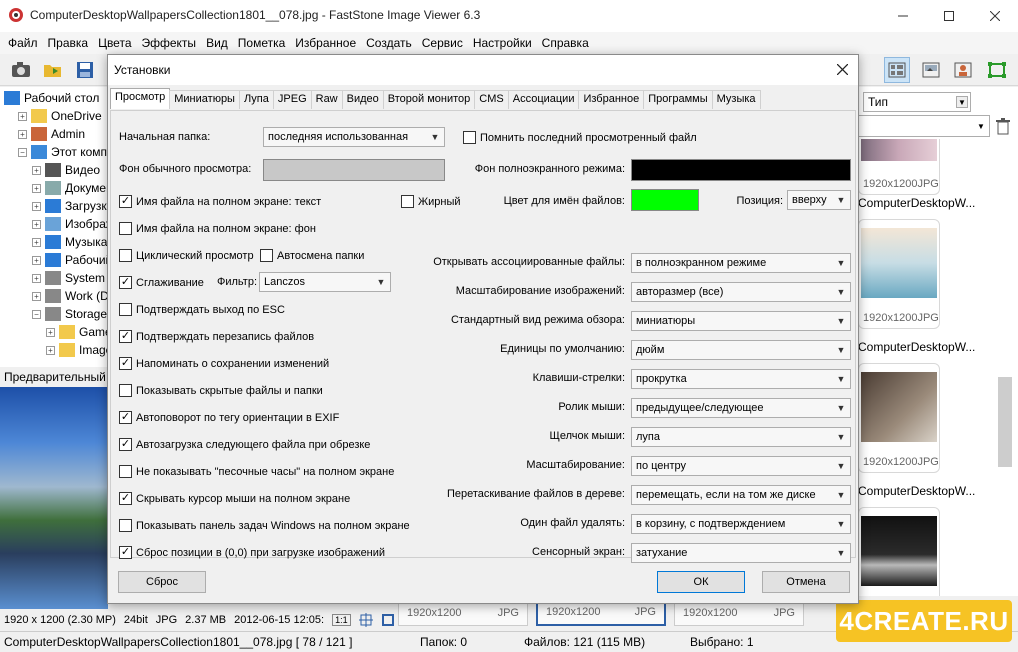 This screenshot has height=652, width=1018. Describe the element at coordinates (220, 201) in the screenshot. I see `option-checkbox: ✓ Имя файла на полном экране: текст` at that location.